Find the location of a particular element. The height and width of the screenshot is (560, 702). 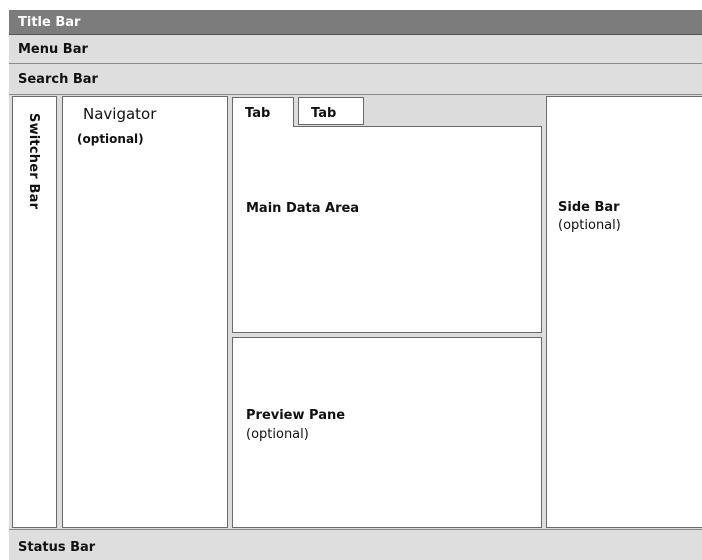

switcher-bar-label: Switcher Bar is located at coordinates (33, 161).